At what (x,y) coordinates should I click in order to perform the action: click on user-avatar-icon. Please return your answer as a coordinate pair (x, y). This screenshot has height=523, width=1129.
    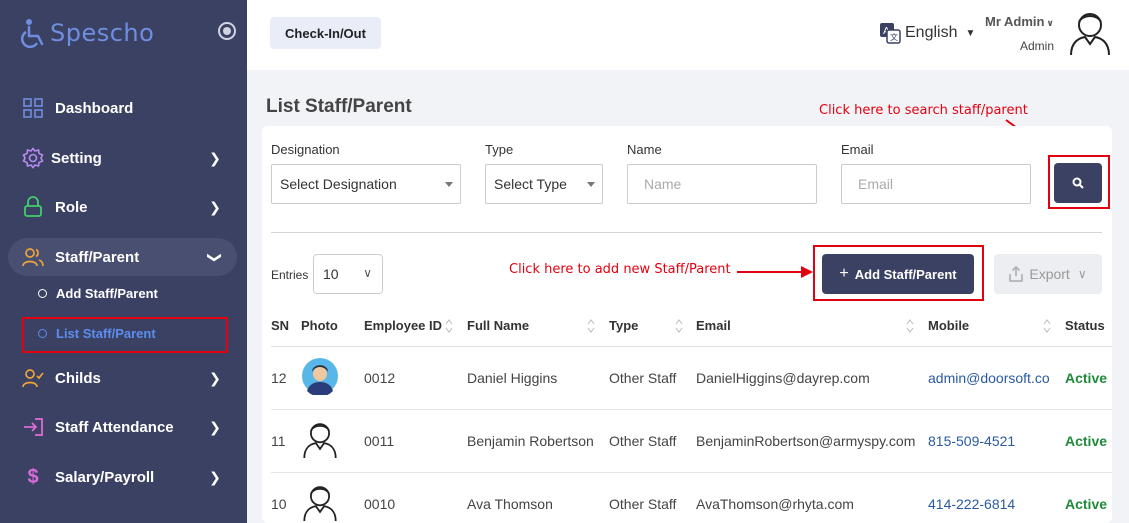
    Looking at the image, I should click on (1090, 32).